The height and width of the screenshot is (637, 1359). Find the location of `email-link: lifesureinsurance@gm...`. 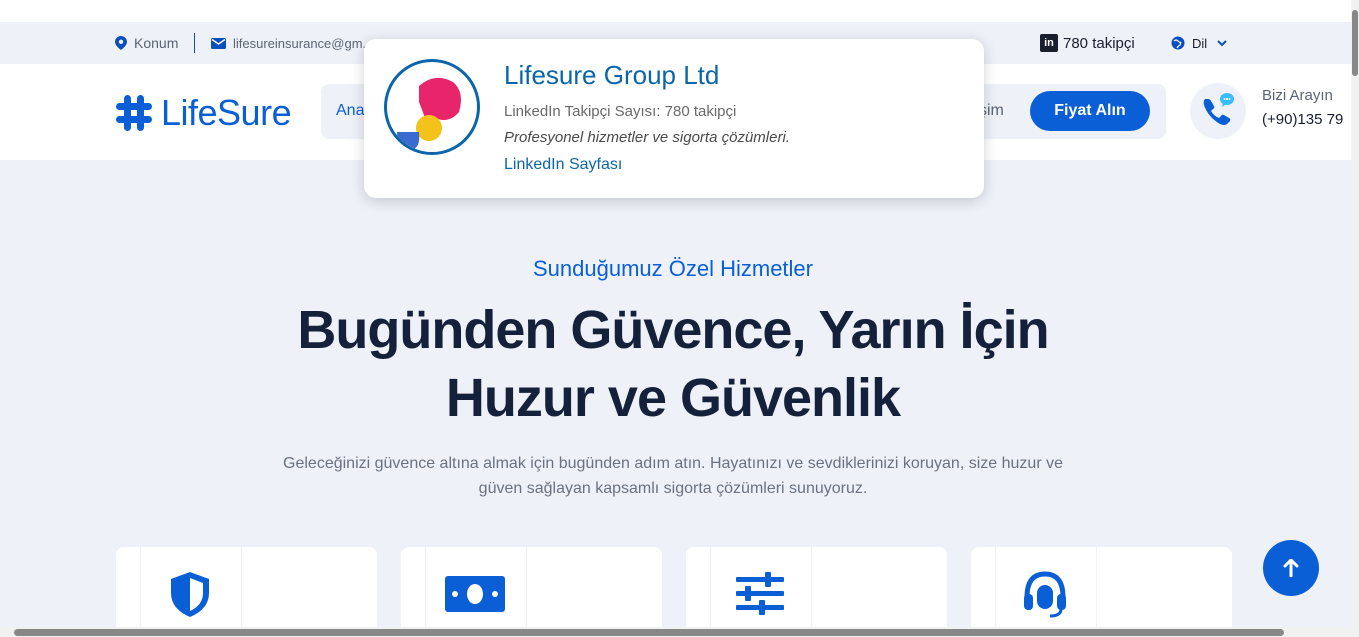

email-link: lifesureinsurance@gm... is located at coordinates (292, 43).